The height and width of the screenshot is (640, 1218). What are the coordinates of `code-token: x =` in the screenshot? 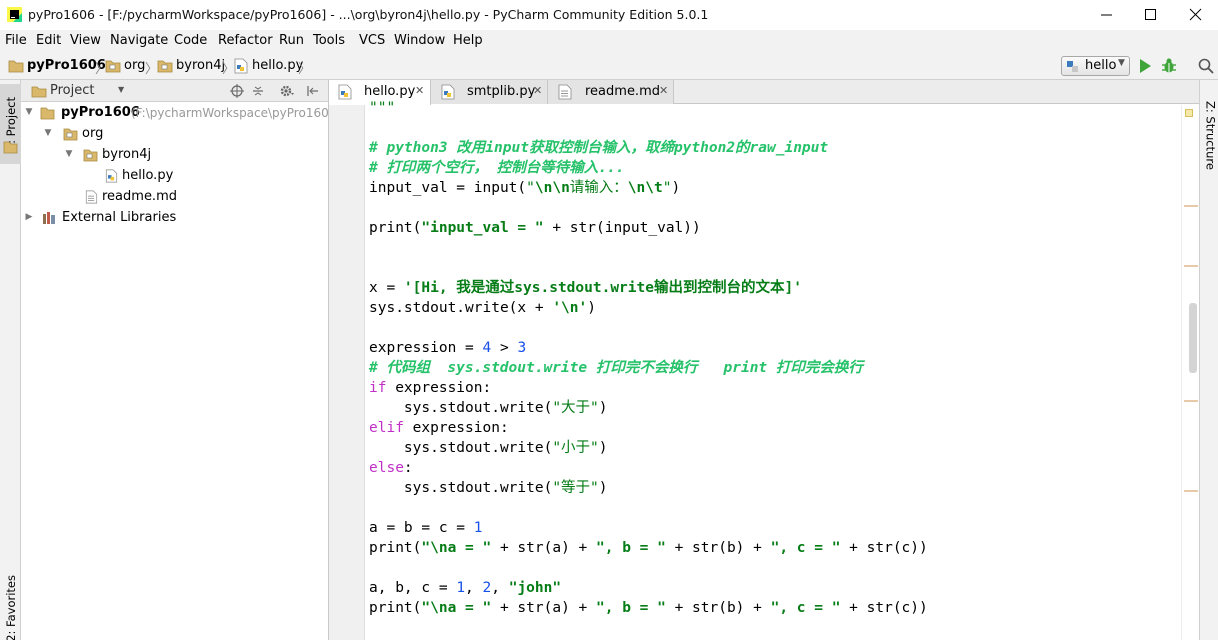 It's located at (386, 288).